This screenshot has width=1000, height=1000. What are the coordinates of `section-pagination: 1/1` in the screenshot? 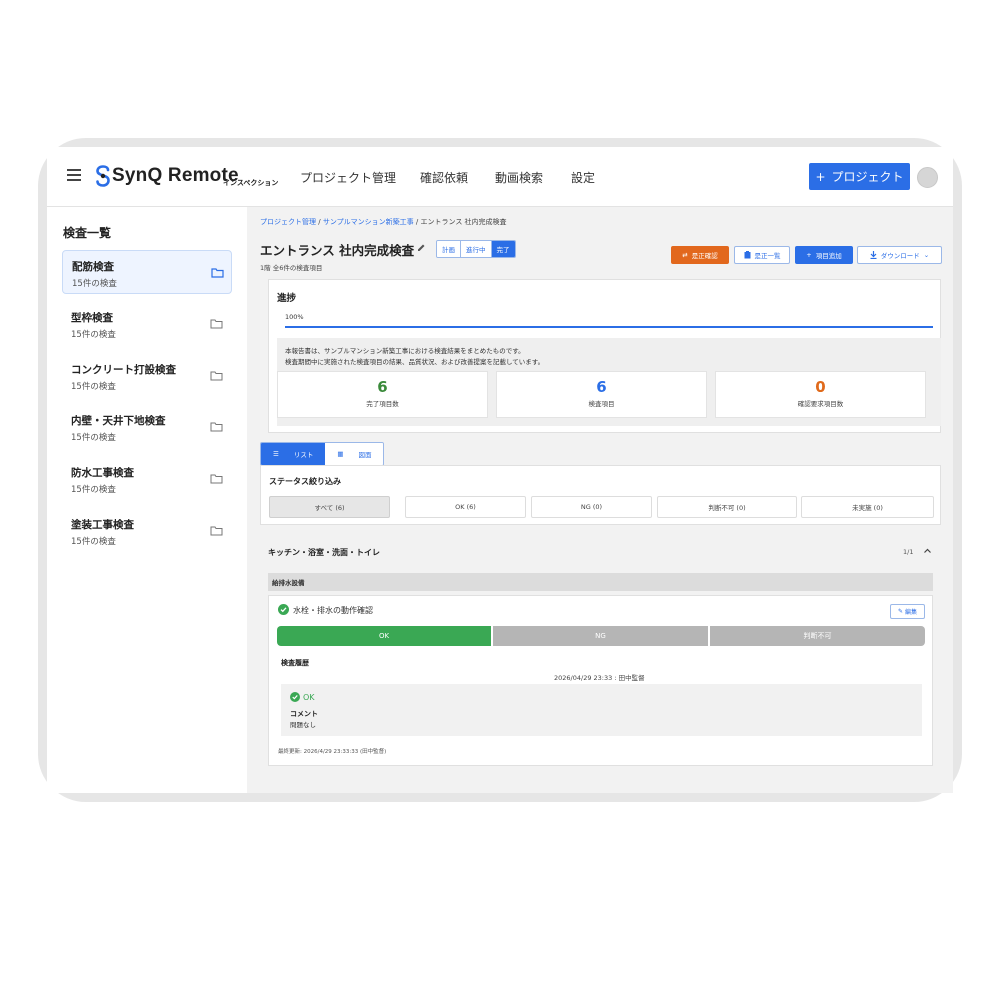 It's located at (908, 552).